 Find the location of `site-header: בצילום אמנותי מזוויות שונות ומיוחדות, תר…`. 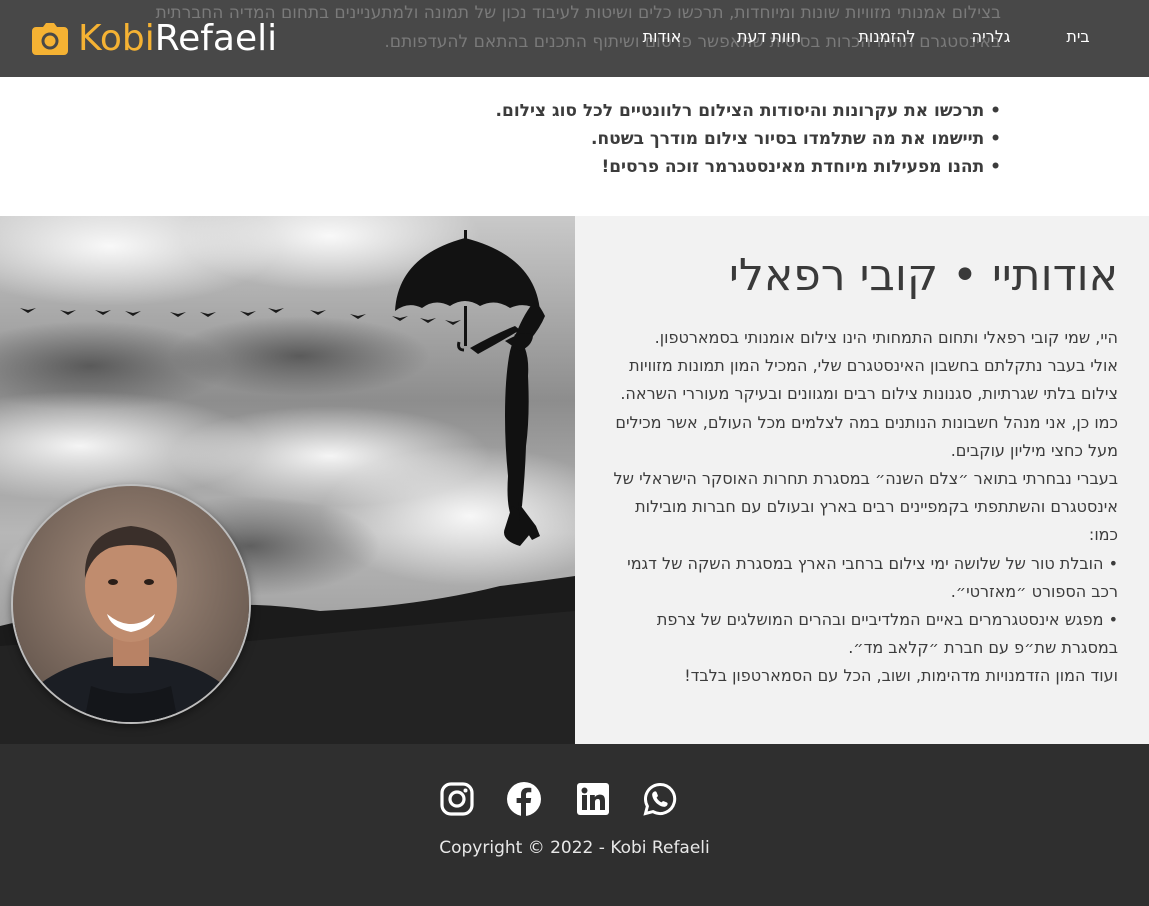

site-header: בצילום אמנותי מזוויות שונות ומיוחדות, תר… is located at coordinates (574, 38).